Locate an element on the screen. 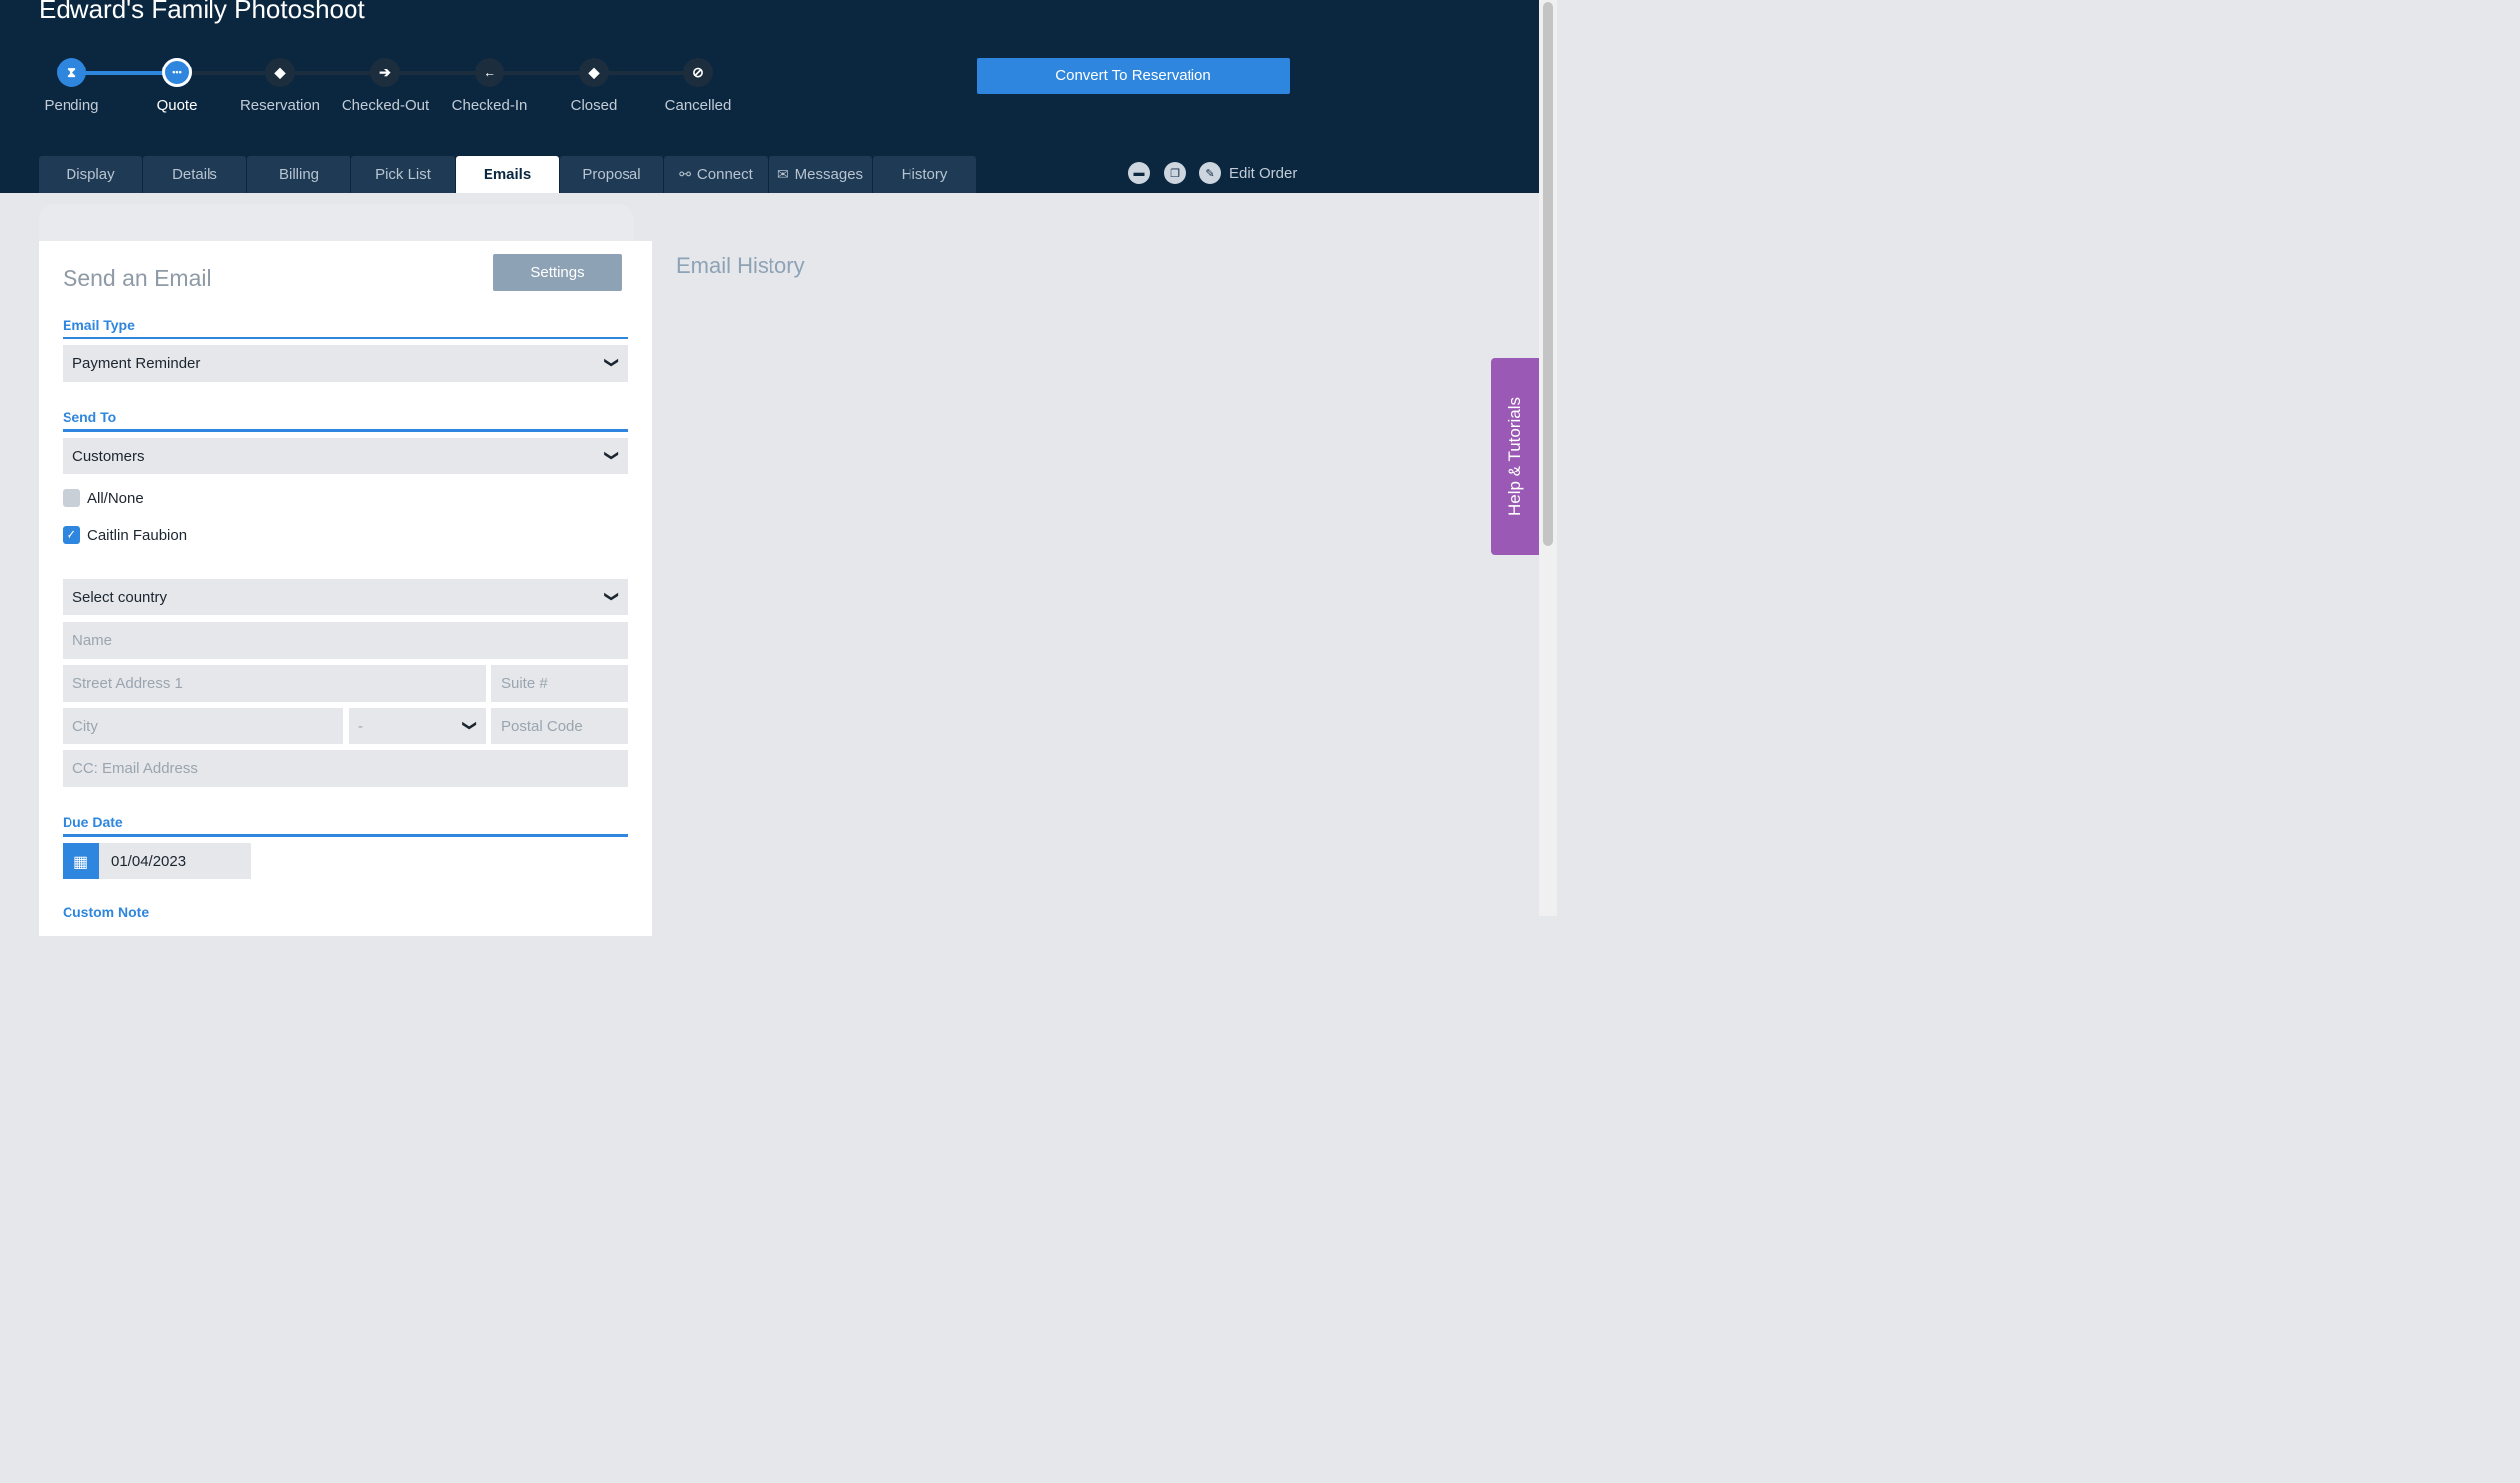  step-label: Cancelled is located at coordinates (698, 105).